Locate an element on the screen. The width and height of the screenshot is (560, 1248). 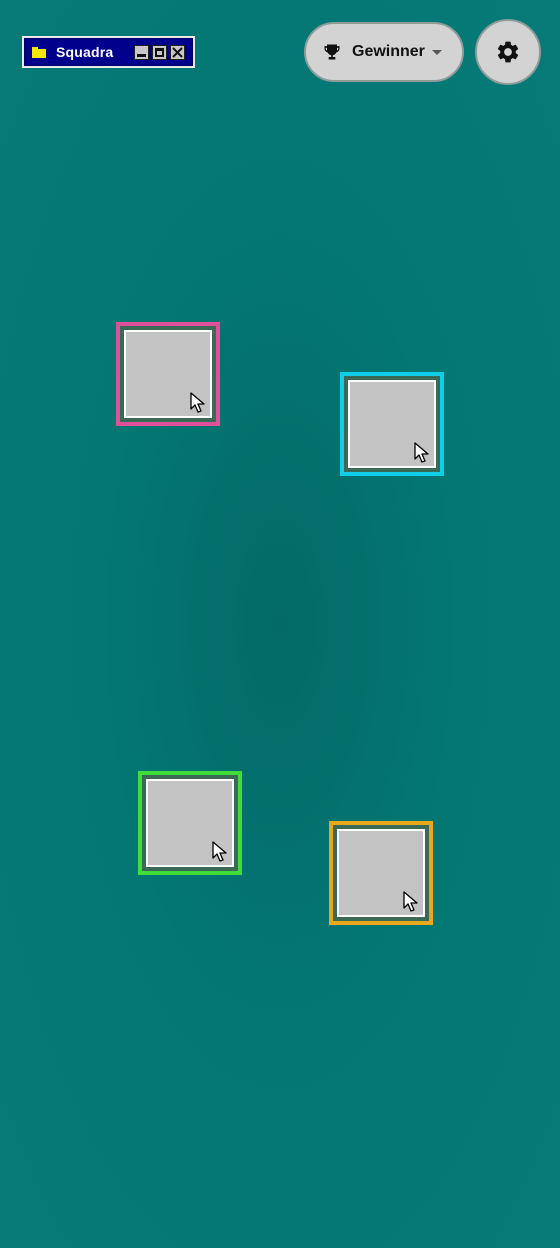
window-title: Squadra is located at coordinates (85, 52).